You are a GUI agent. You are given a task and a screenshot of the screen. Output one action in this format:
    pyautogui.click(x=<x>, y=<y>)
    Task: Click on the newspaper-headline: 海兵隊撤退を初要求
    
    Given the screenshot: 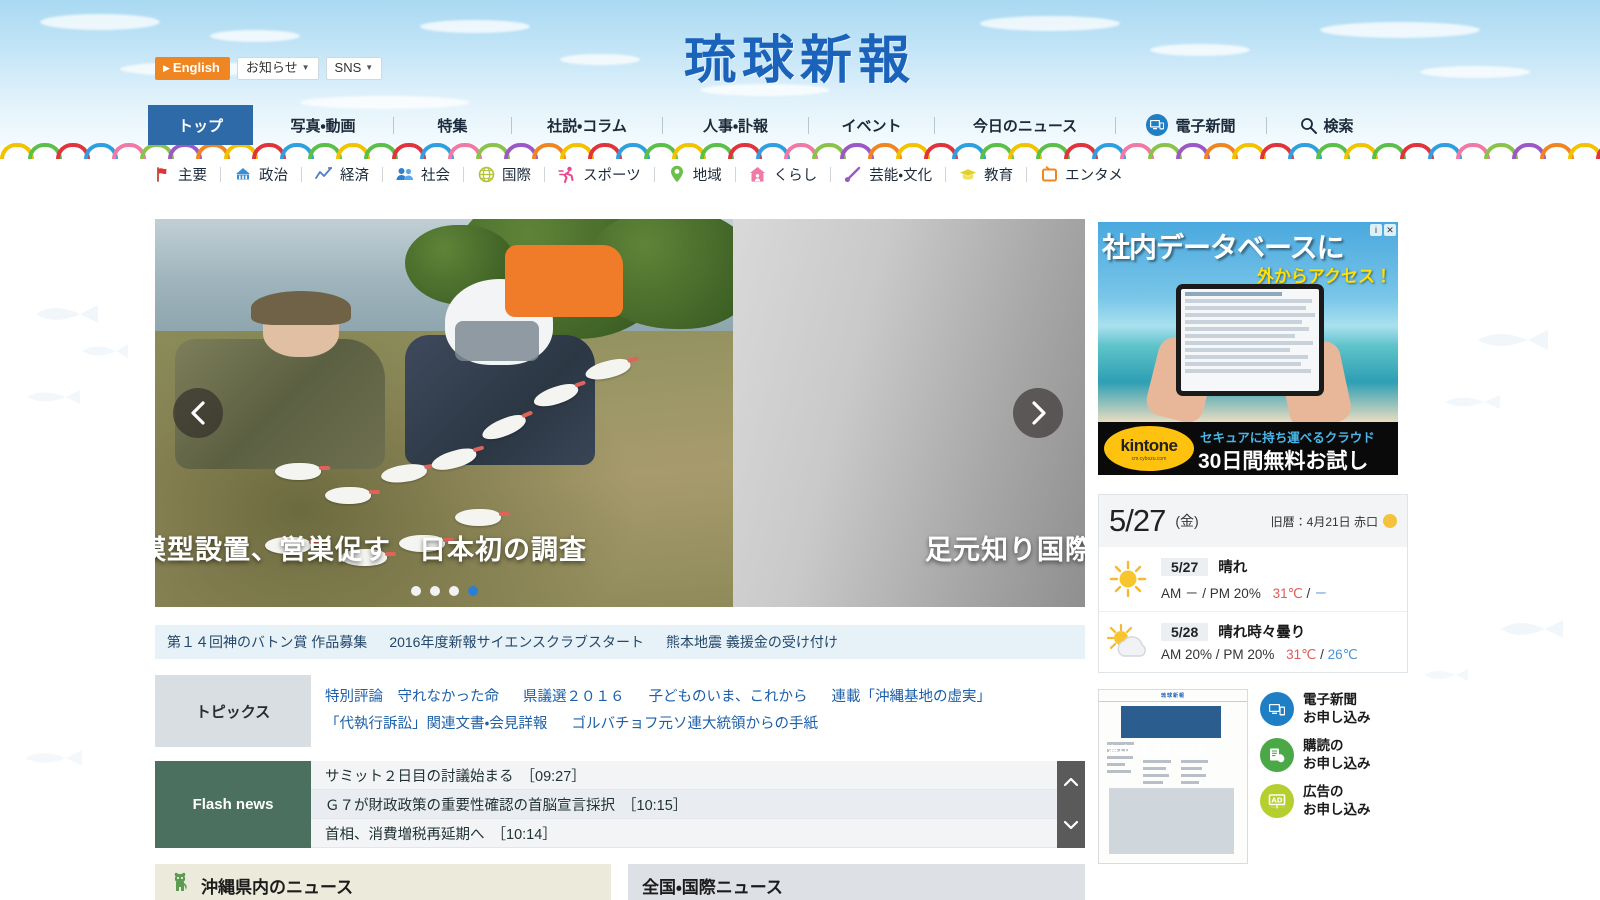 What is the action you would take?
    pyautogui.click(x=1156, y=751)
    